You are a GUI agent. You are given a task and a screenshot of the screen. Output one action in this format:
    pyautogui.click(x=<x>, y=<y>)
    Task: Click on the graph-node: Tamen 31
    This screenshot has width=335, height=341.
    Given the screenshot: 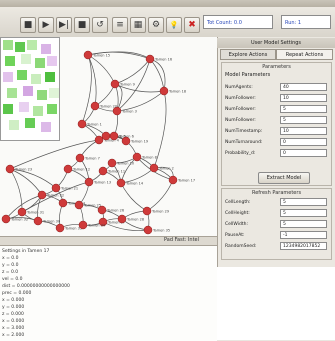 What is the action you would take?
    pyautogui.click(x=30, y=212)
    